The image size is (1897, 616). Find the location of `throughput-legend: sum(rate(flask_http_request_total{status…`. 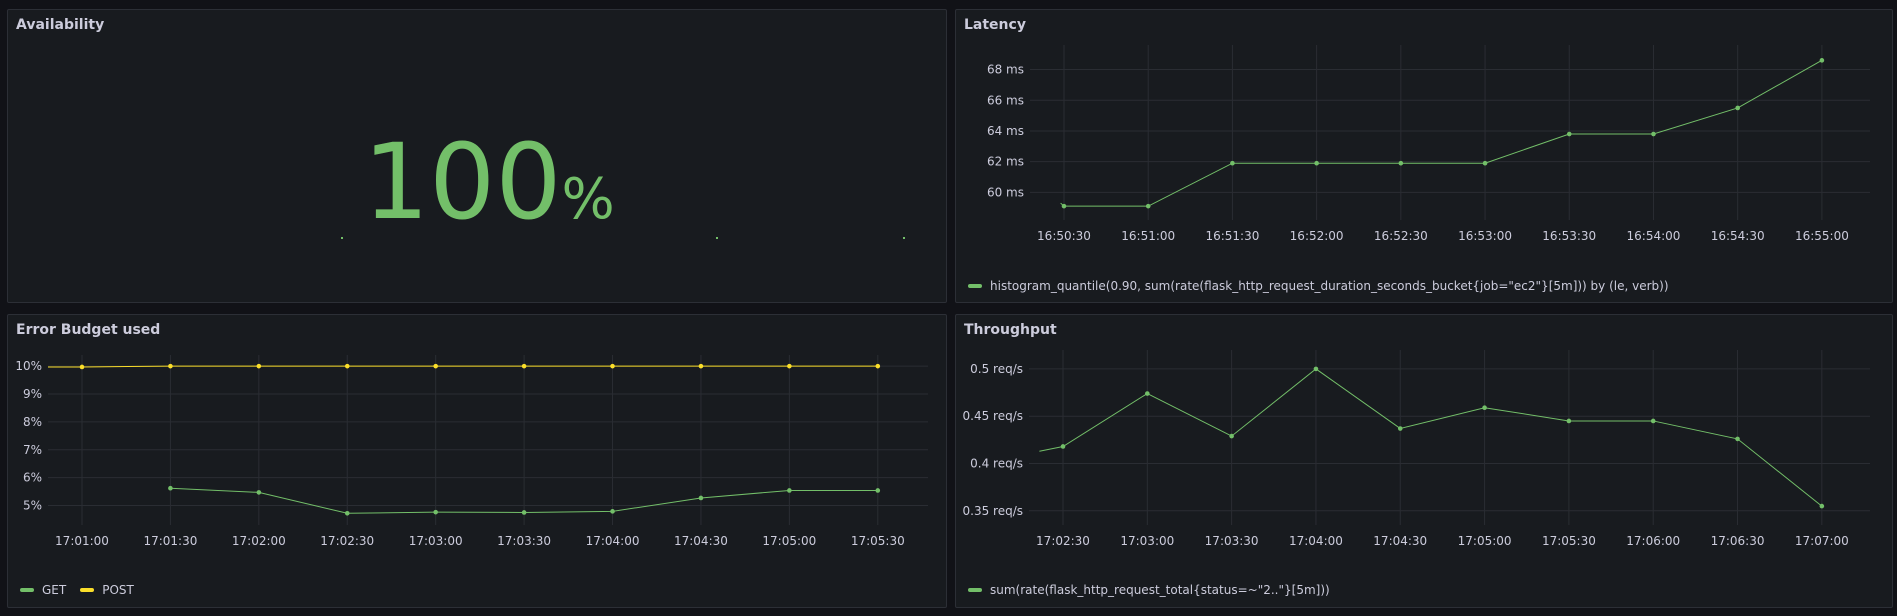

throughput-legend: sum(rate(flask_http_request_total{status… is located at coordinates (1149, 590).